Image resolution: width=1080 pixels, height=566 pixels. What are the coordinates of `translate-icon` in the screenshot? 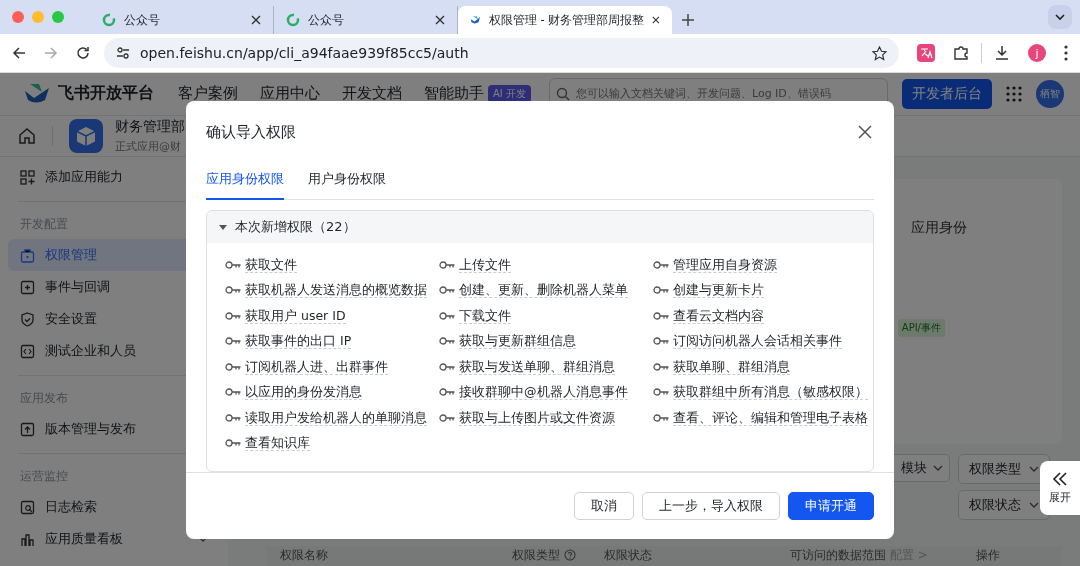 It's located at (926, 53).